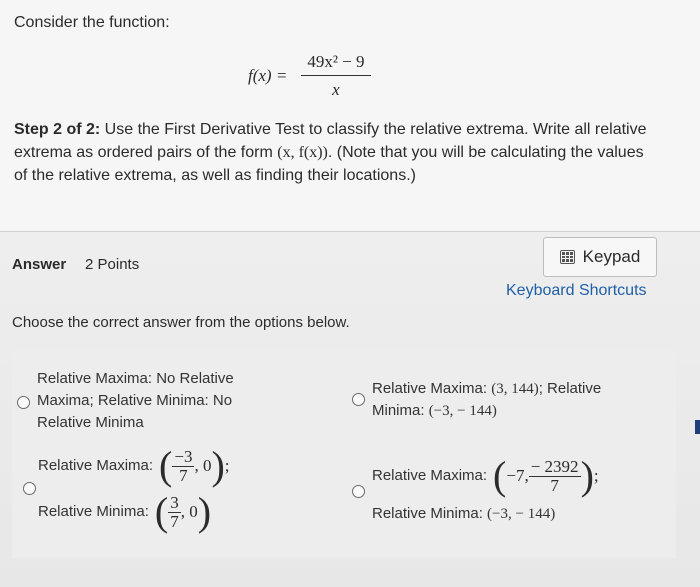  I want to click on option-d-max-end: ;, so click(596, 475).